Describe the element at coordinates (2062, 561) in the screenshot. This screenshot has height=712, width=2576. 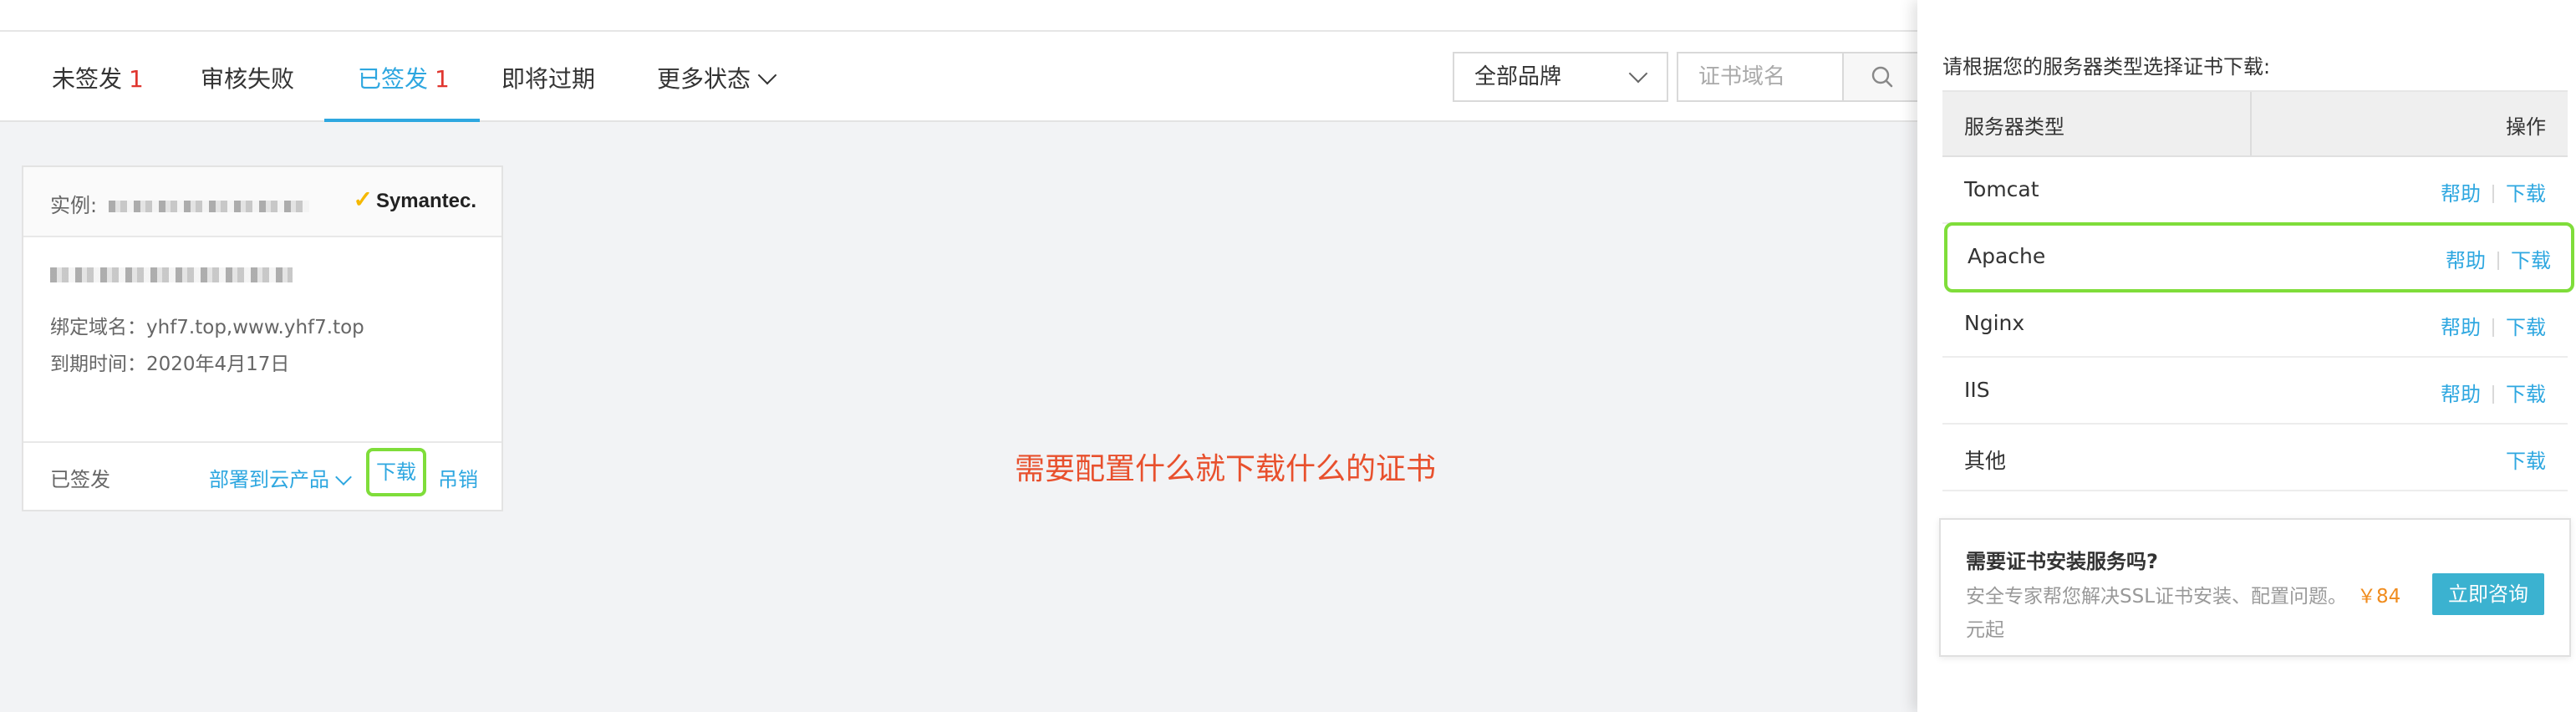
I see `promo-title: 需要证书安装服务吗?` at that location.